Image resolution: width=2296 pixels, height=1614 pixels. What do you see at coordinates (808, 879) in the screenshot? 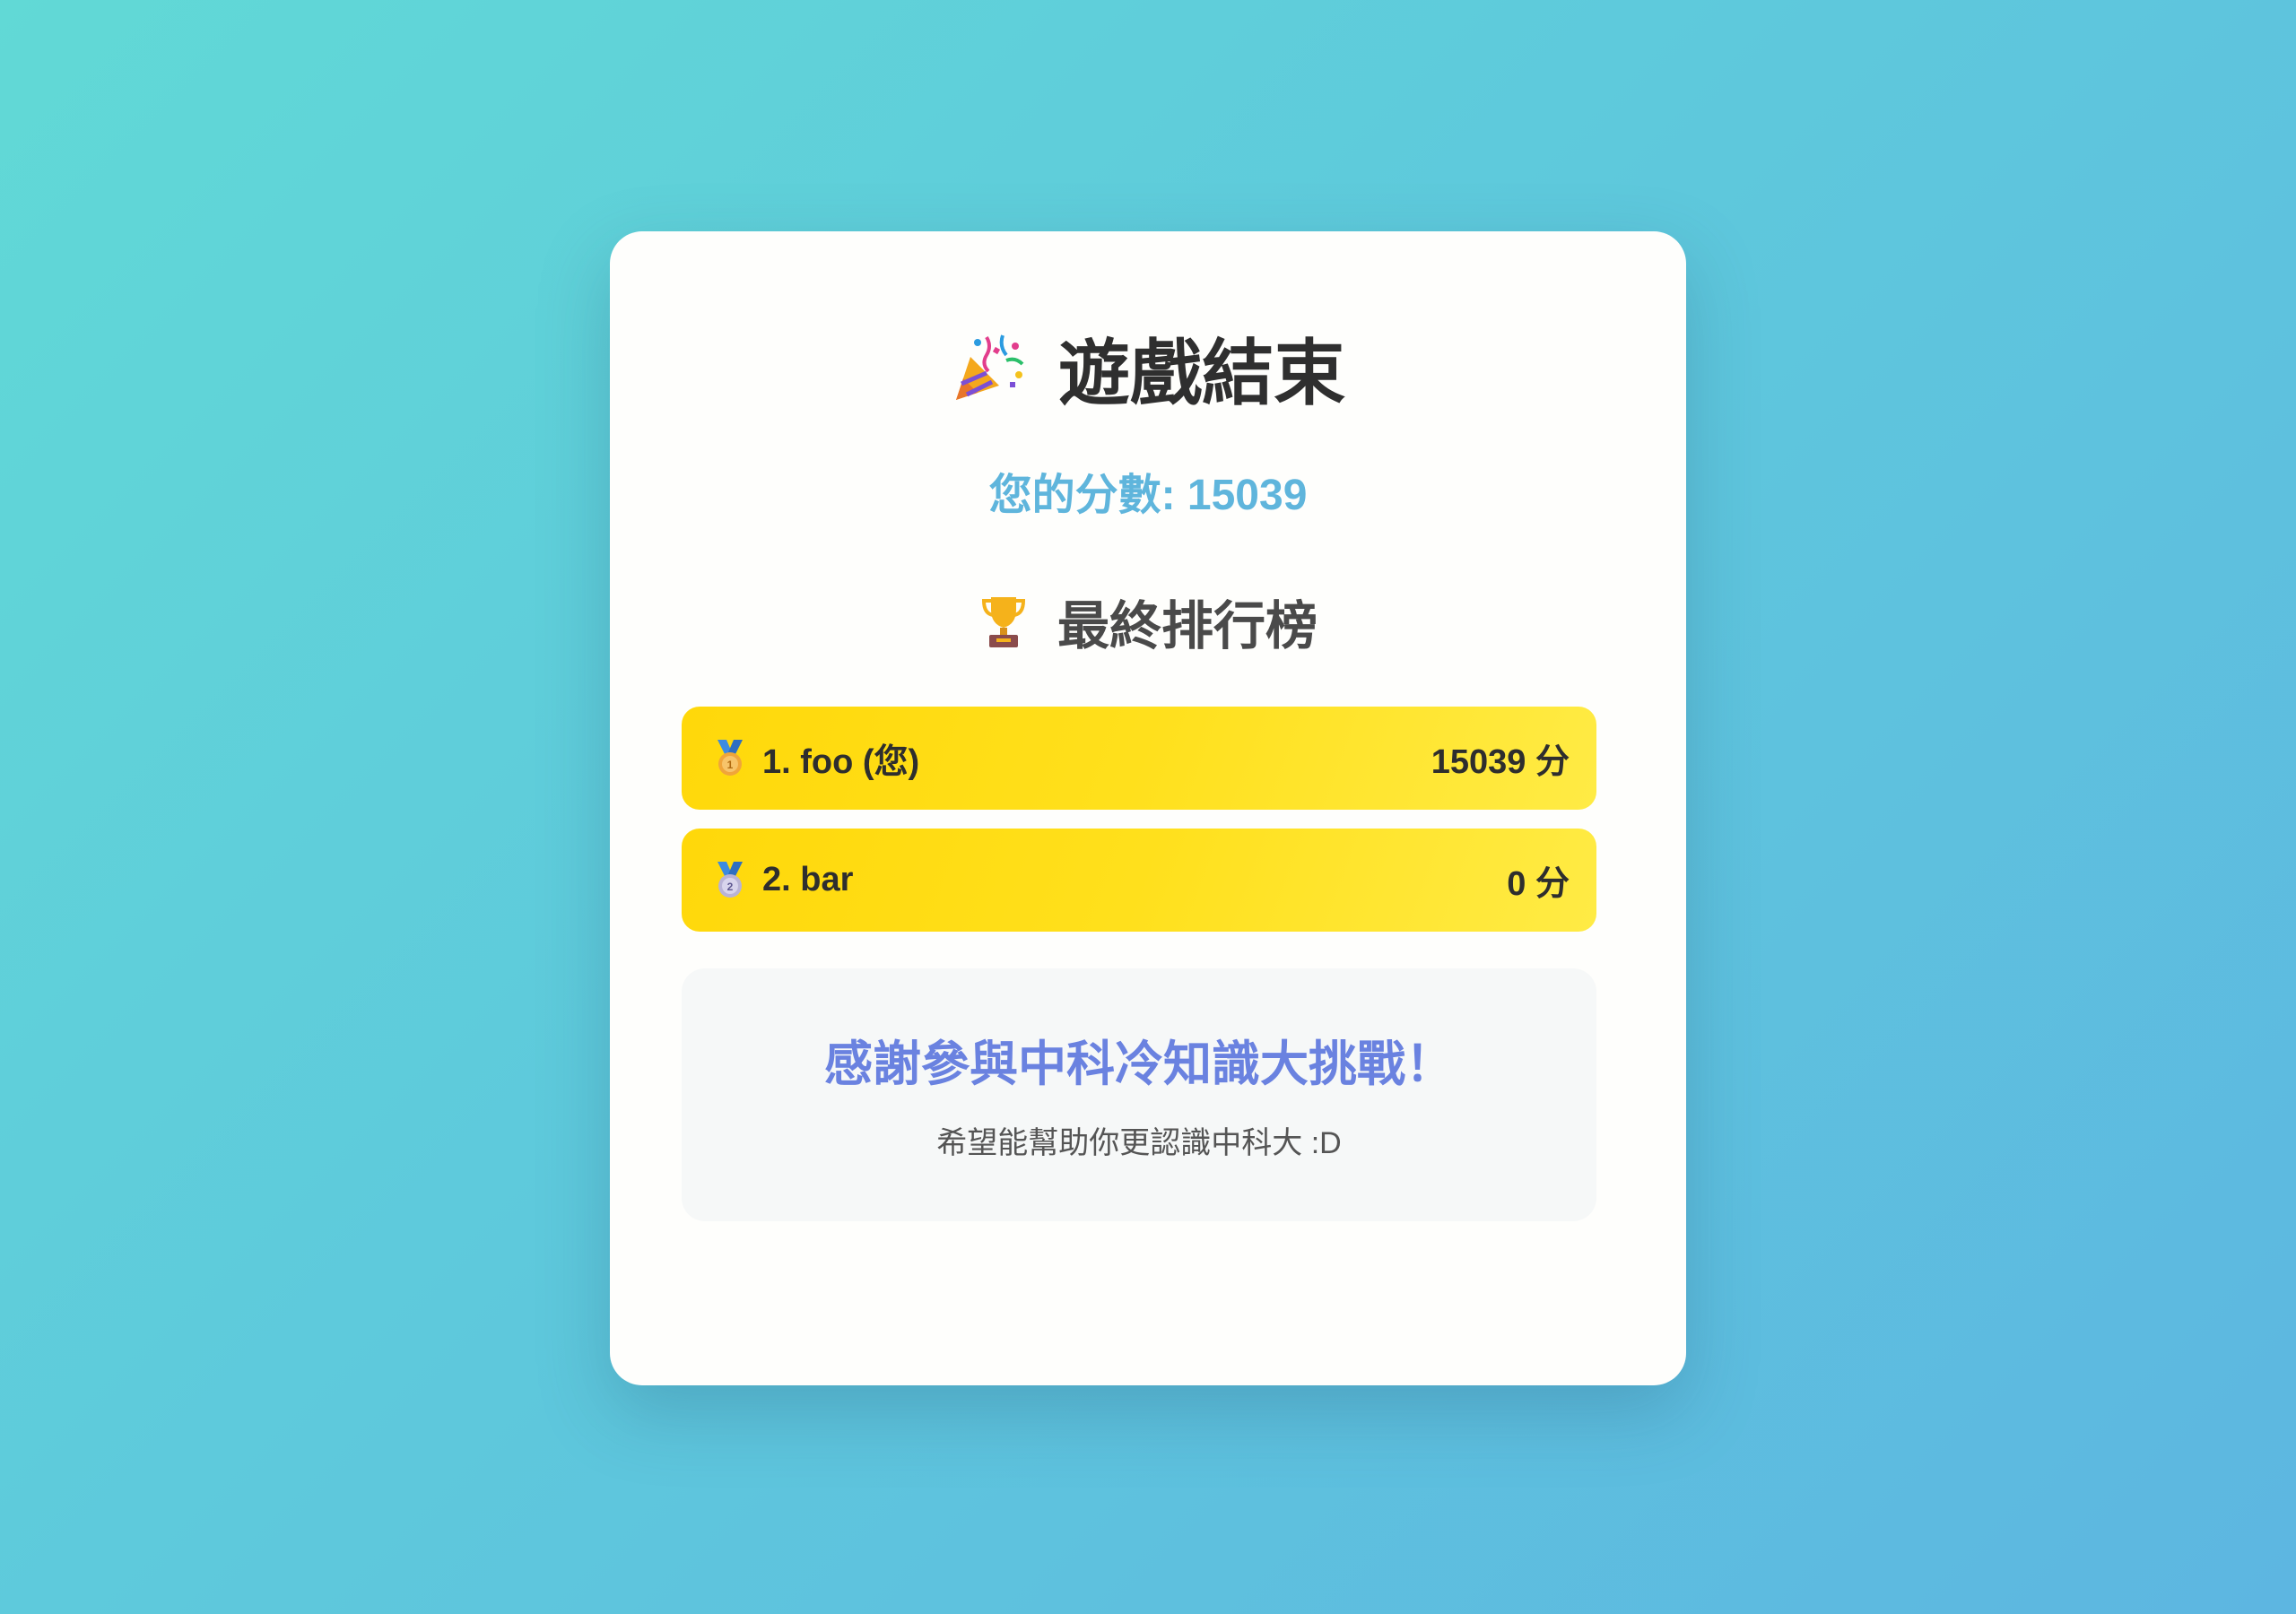
I see `player-name: 2. bar` at bounding box center [808, 879].